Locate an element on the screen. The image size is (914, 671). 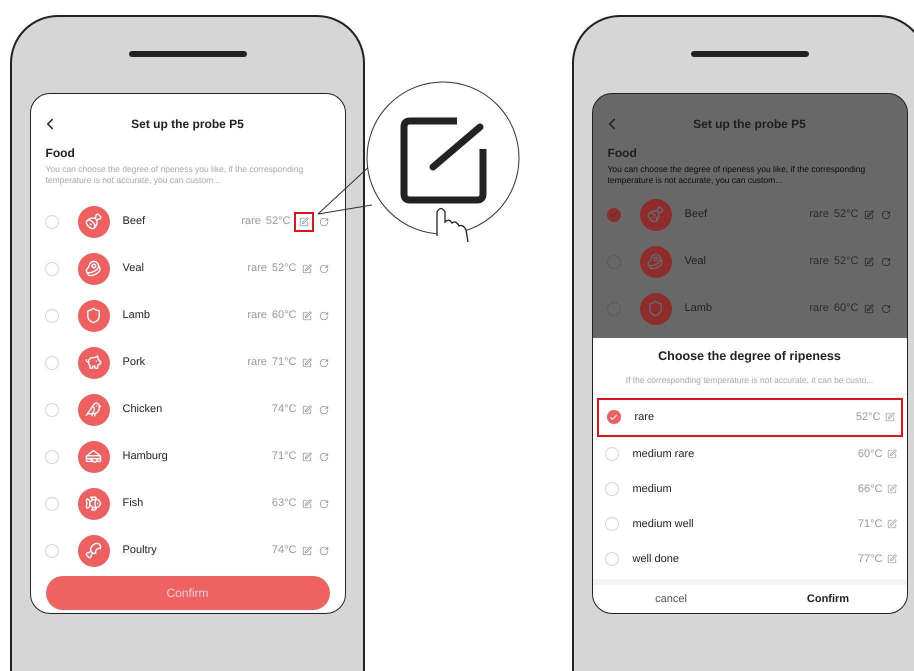
sheet-title: Choose the degree of ripeness is located at coordinates (749, 356).